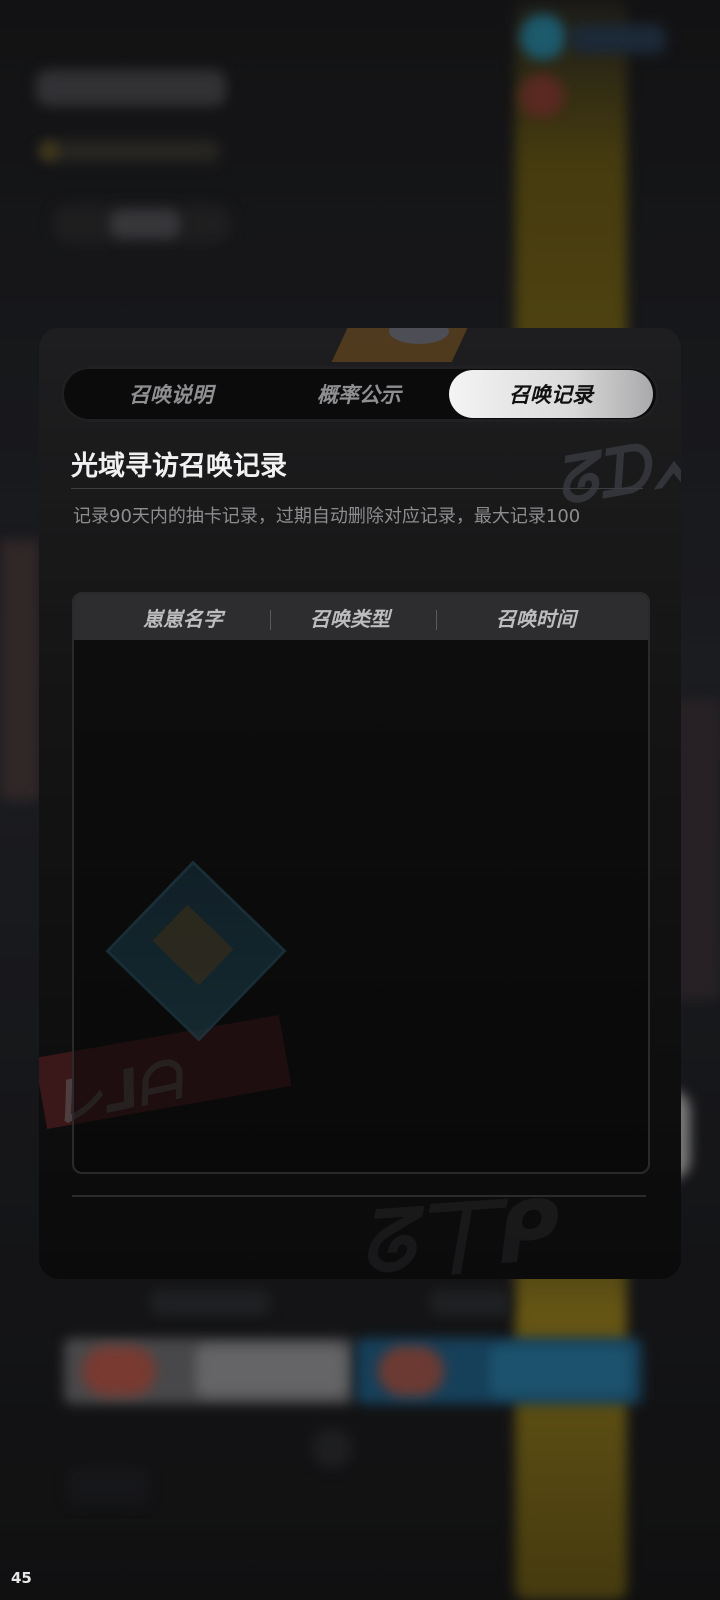 The image size is (720, 1600). I want to click on tab-summon-description: 召唤说明, so click(171, 394).